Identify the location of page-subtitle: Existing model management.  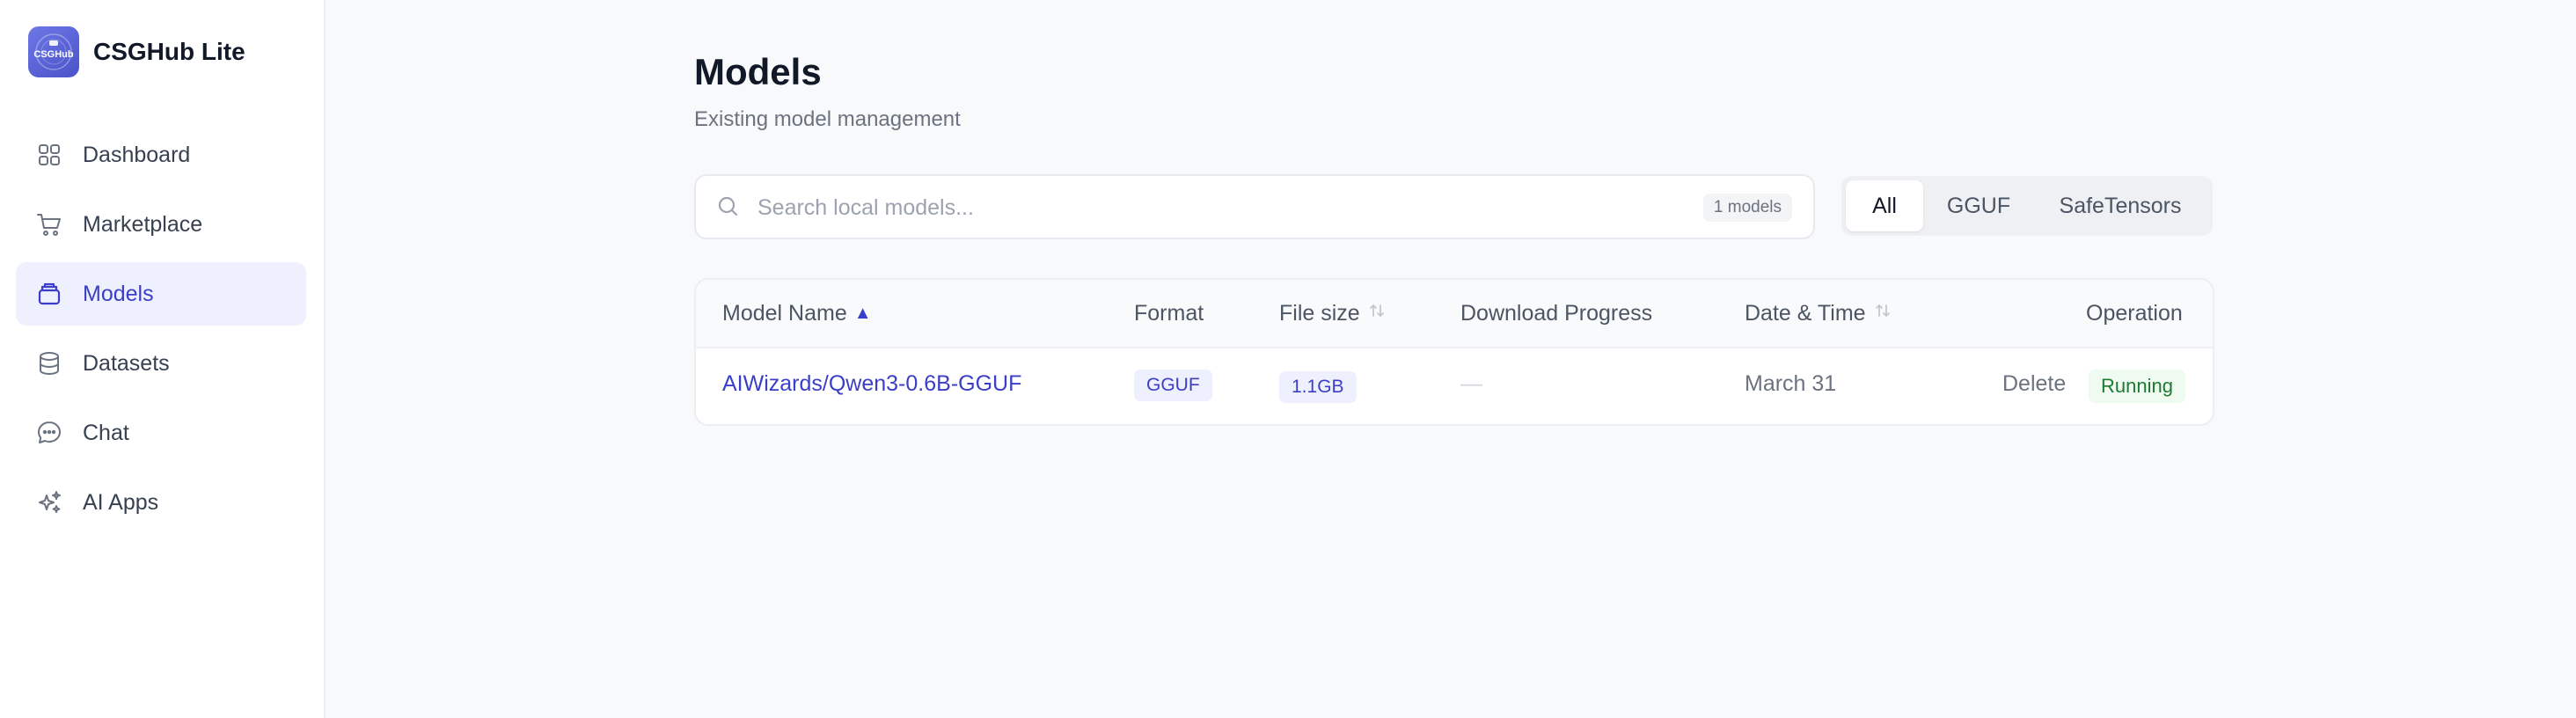
(827, 119).